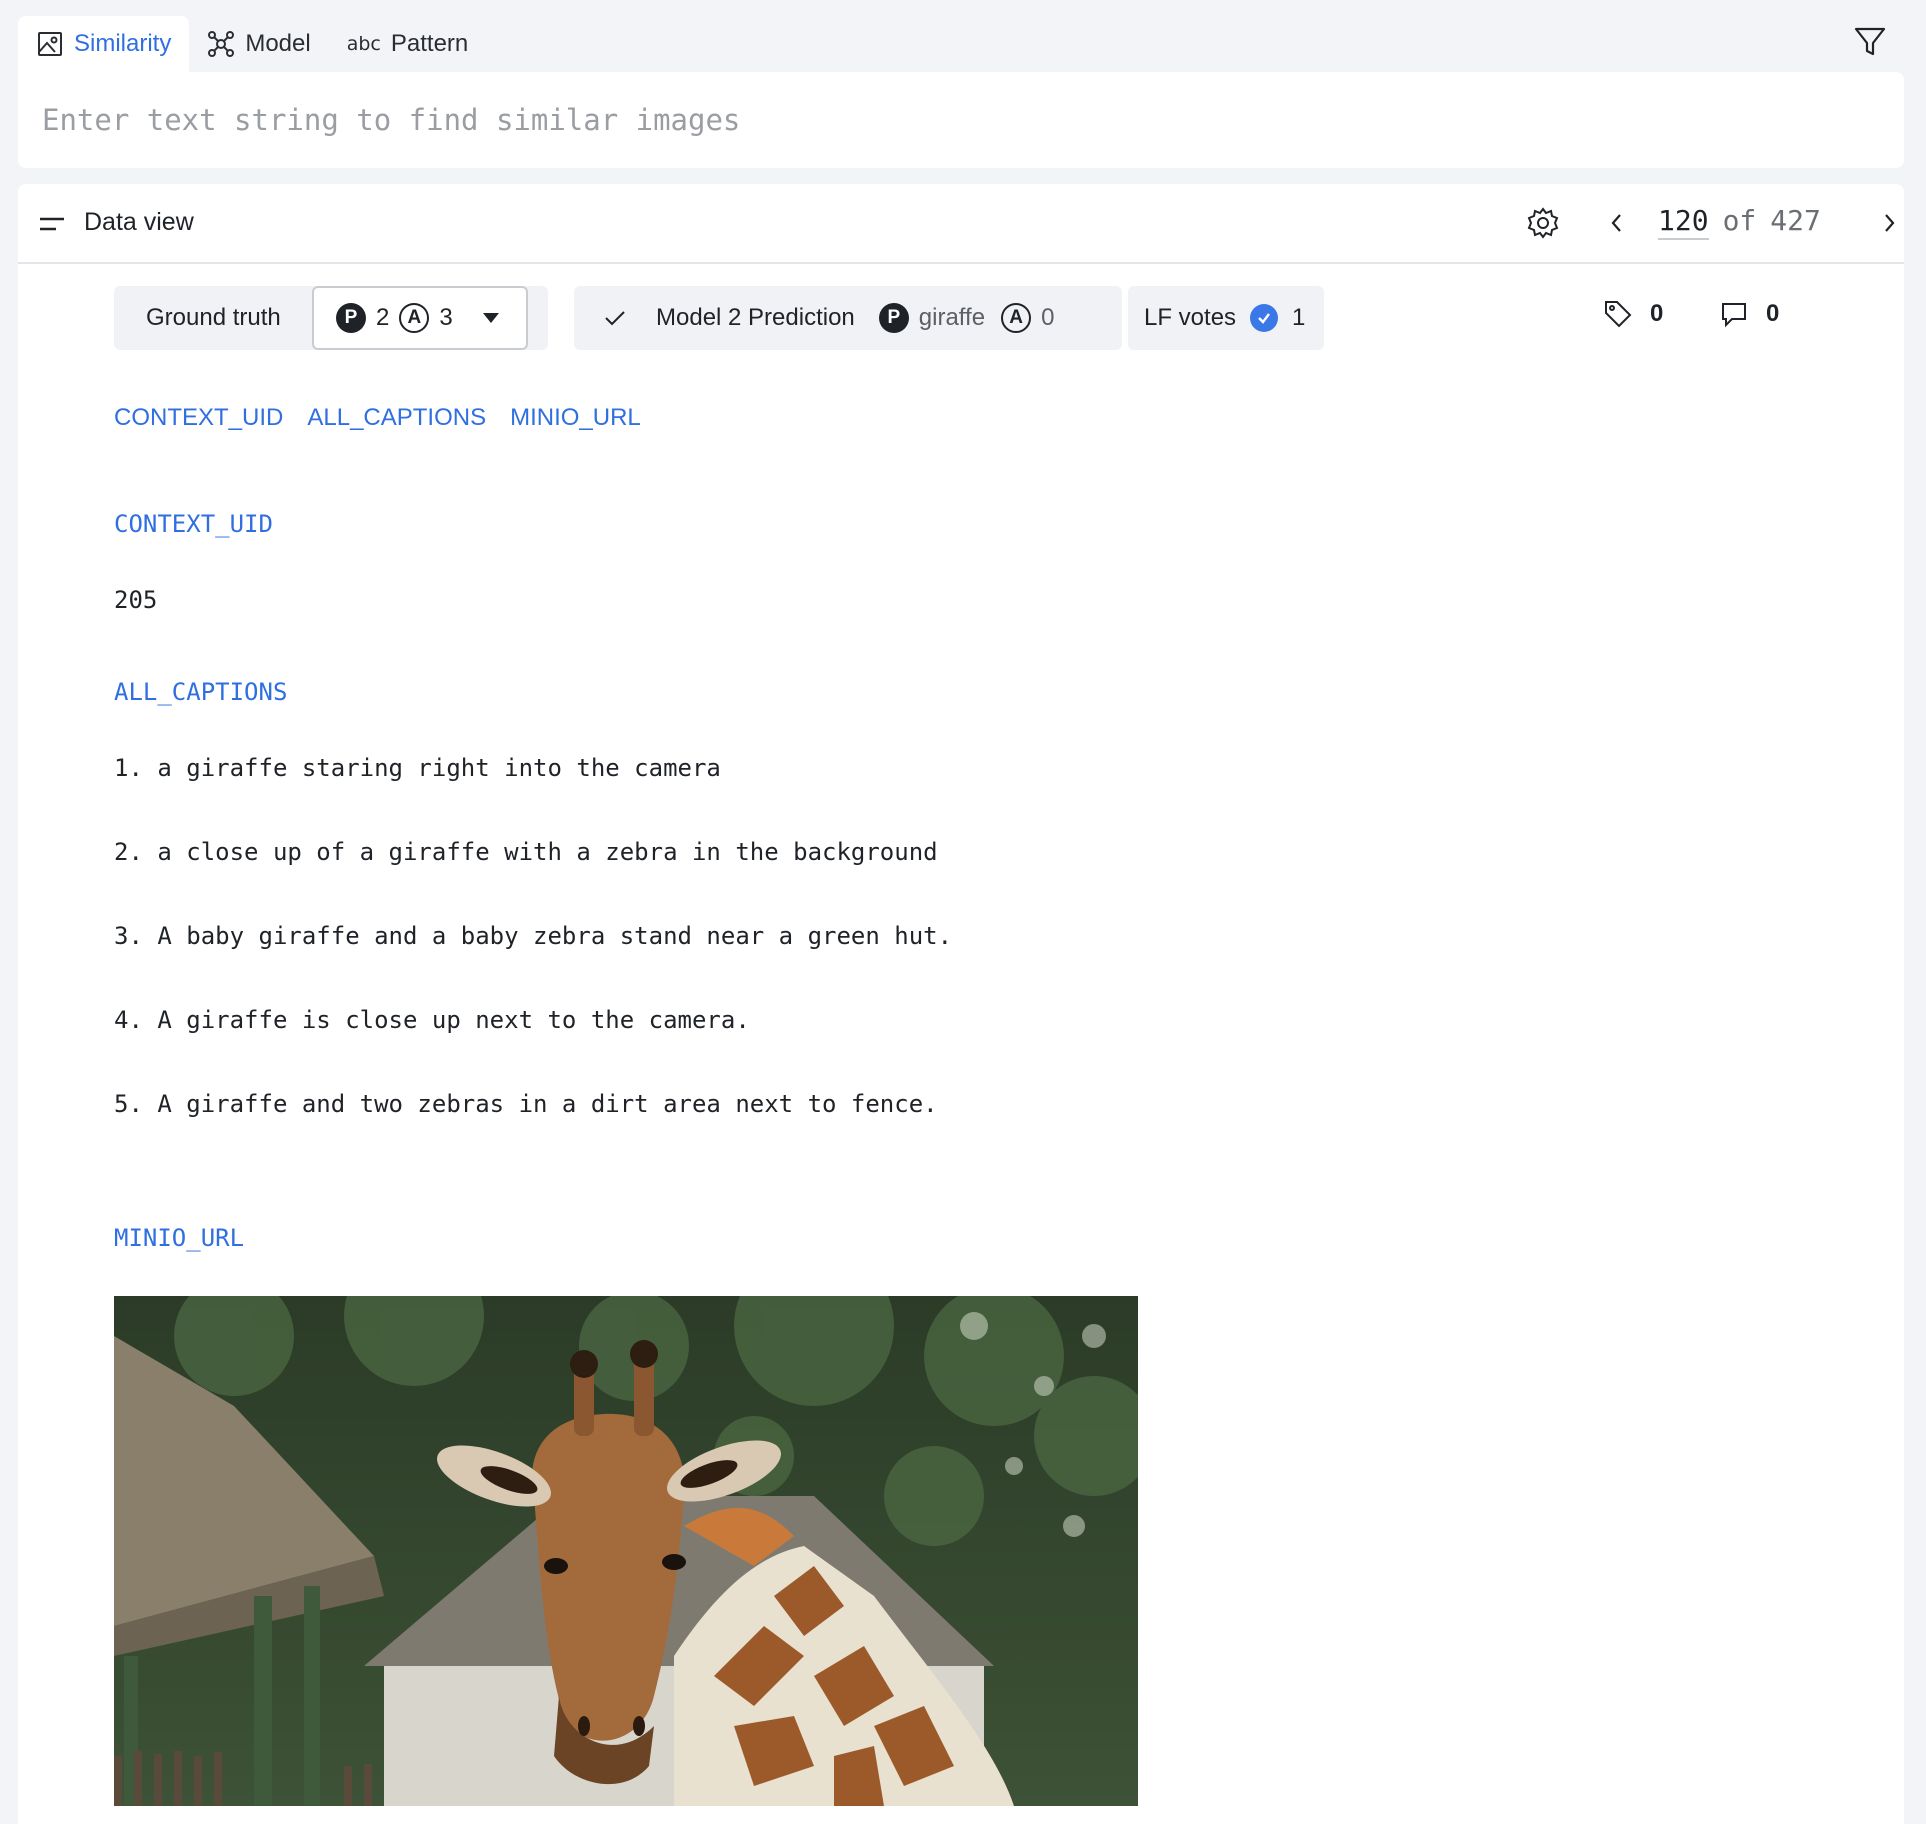 This screenshot has height=1824, width=1926. What do you see at coordinates (1748, 314) in the screenshot?
I see `comments-counter: 0` at bounding box center [1748, 314].